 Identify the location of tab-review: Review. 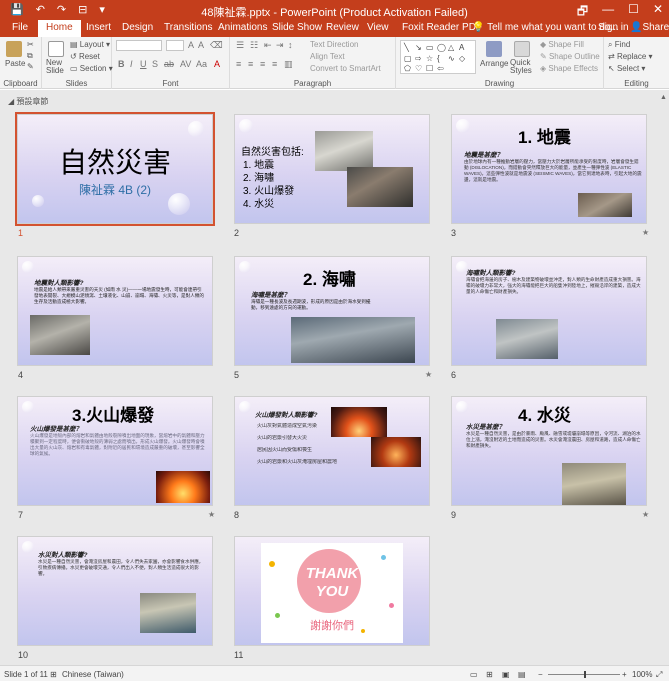
(342, 27).